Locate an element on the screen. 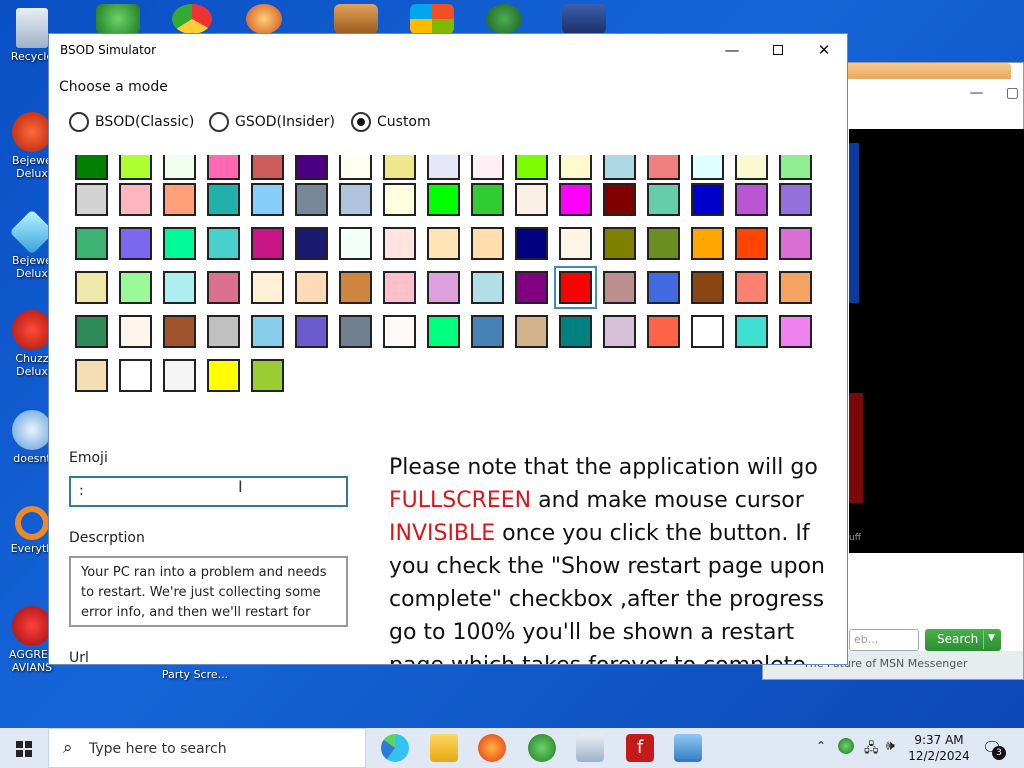  game-character-icon is located at coordinates (504, 19).